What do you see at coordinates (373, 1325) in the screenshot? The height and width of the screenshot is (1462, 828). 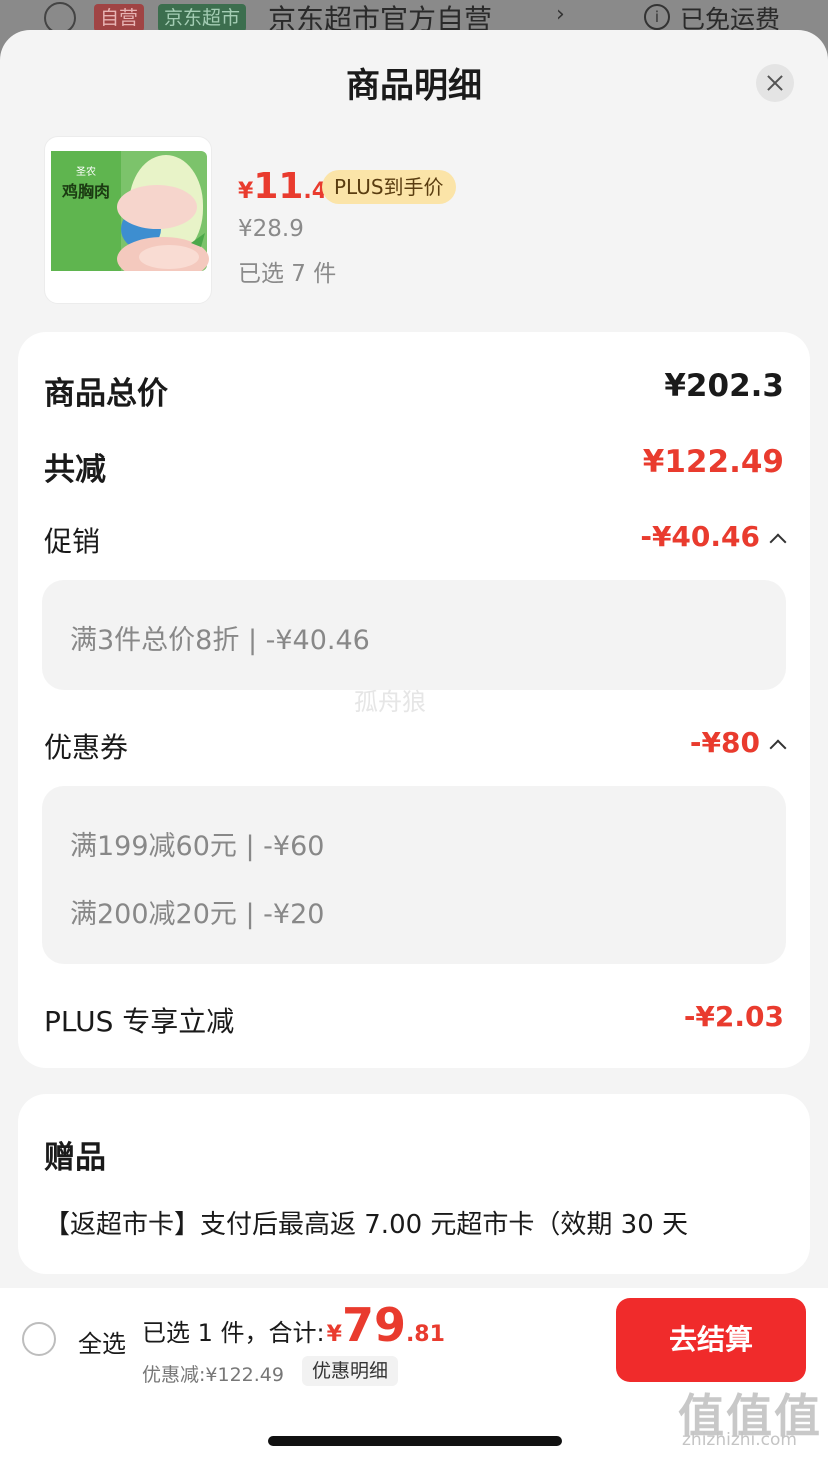 I see `total-integer: 79` at bounding box center [373, 1325].